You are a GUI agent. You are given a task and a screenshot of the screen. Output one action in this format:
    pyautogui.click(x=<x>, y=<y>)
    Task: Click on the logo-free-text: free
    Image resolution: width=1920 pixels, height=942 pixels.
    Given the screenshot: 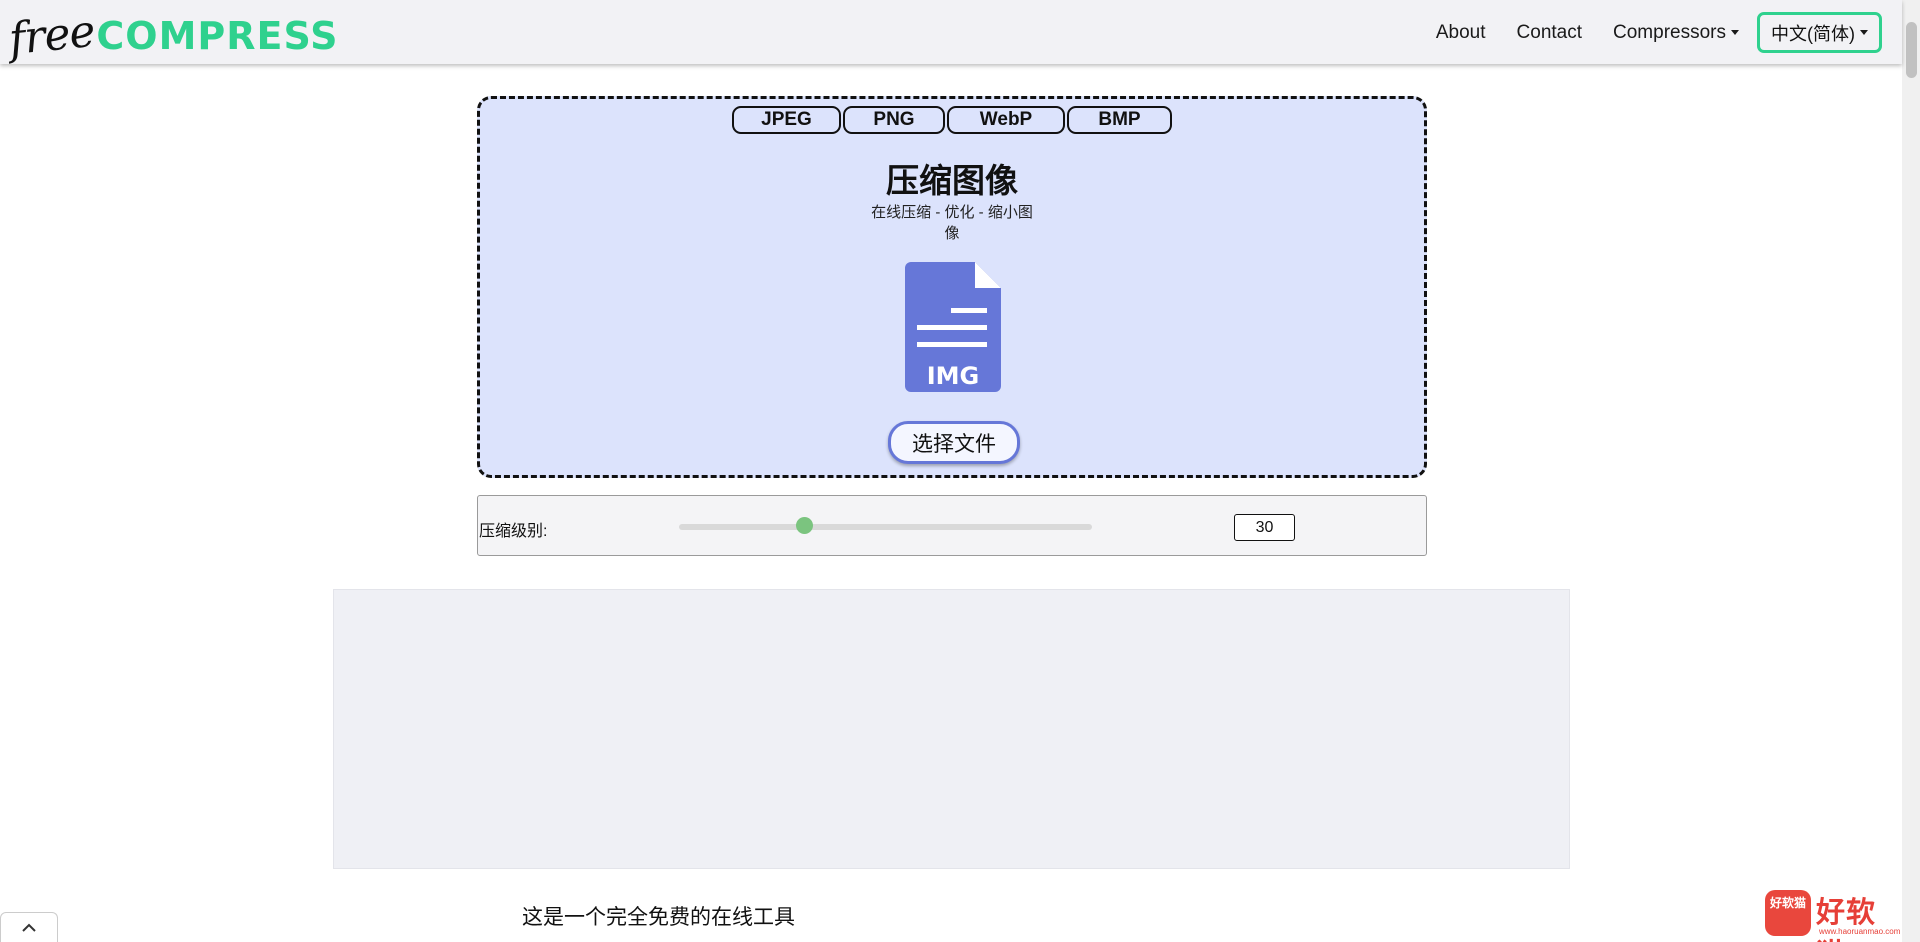 What is the action you would take?
    pyautogui.click(x=51, y=35)
    